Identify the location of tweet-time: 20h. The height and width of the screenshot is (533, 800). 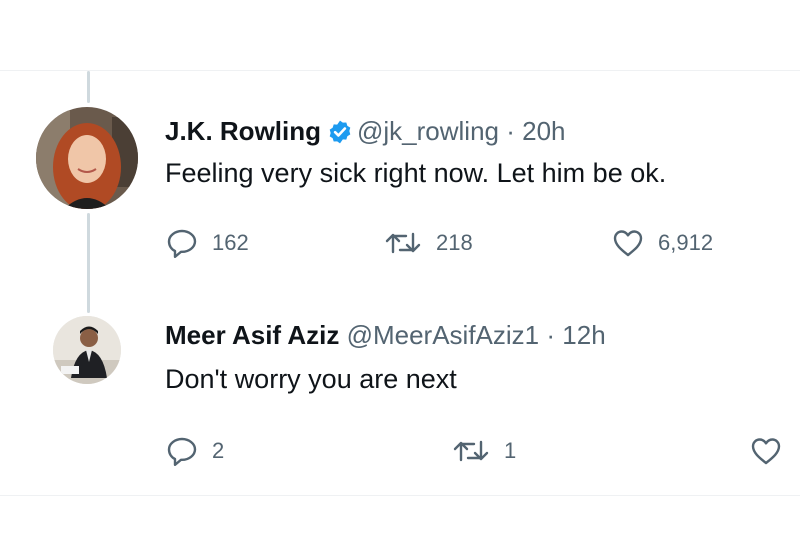
(543, 131).